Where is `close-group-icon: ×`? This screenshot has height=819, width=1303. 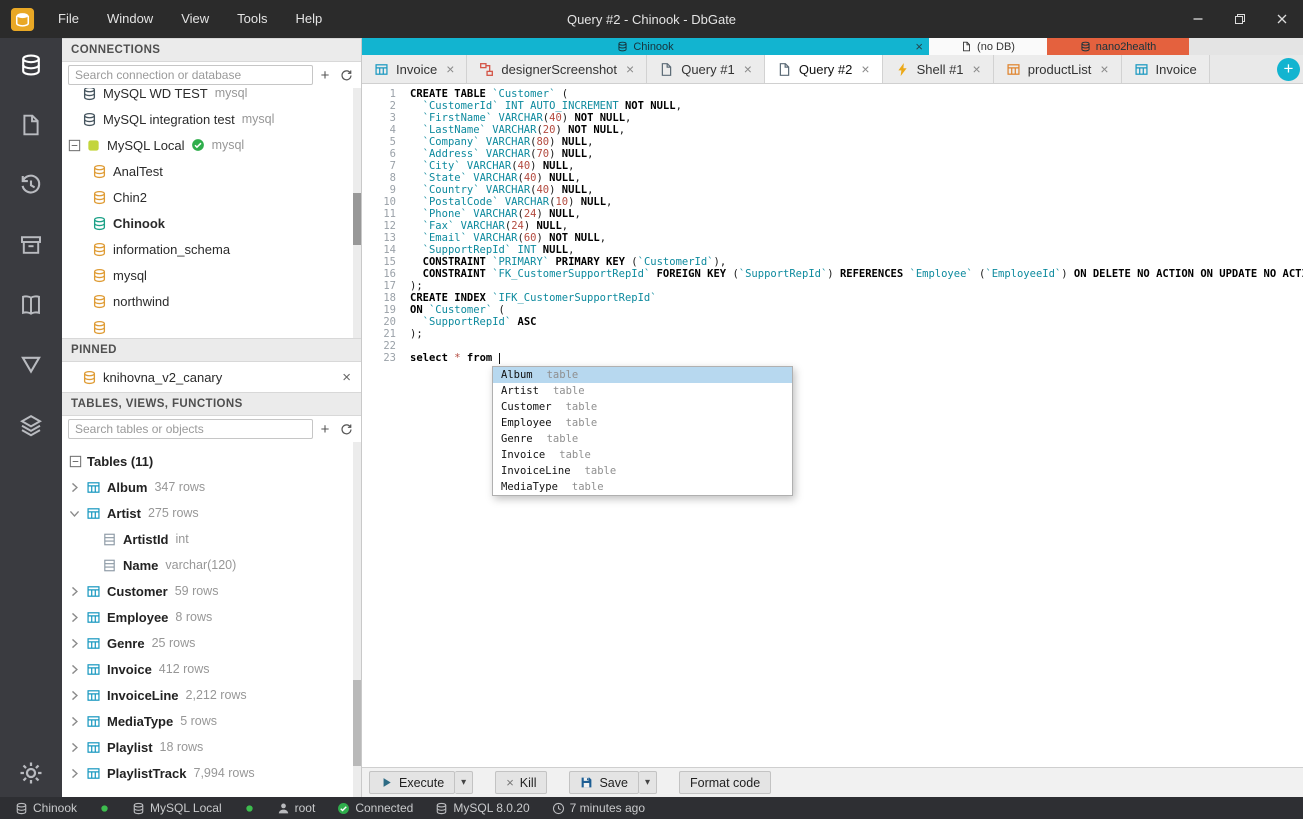
close-group-icon: × is located at coordinates (919, 46).